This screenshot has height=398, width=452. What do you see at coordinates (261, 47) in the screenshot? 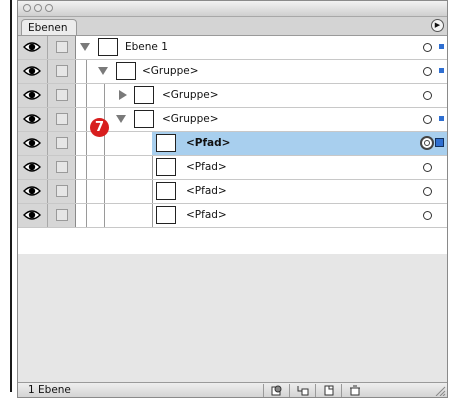
I see `layer-content: Ebene 1` at bounding box center [261, 47].